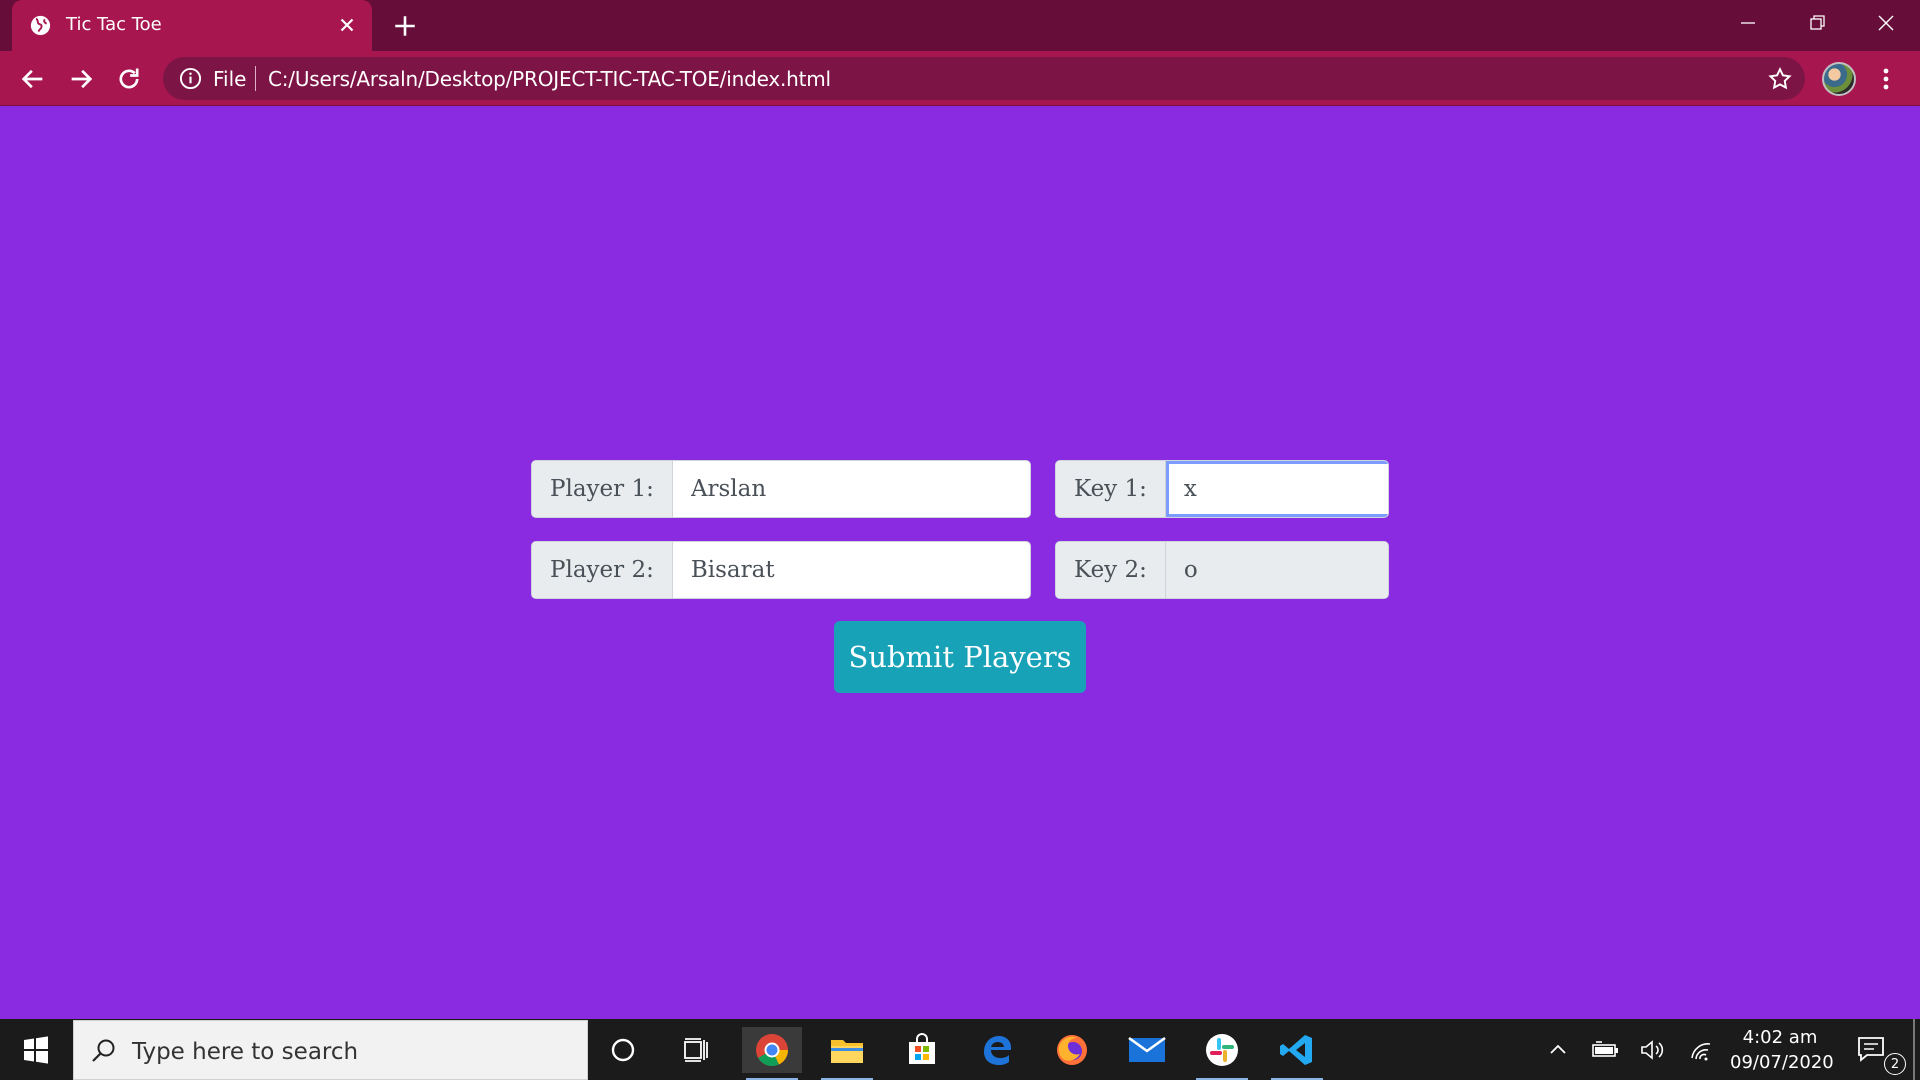  I want to click on player2-label: Player 2:, so click(602, 570).